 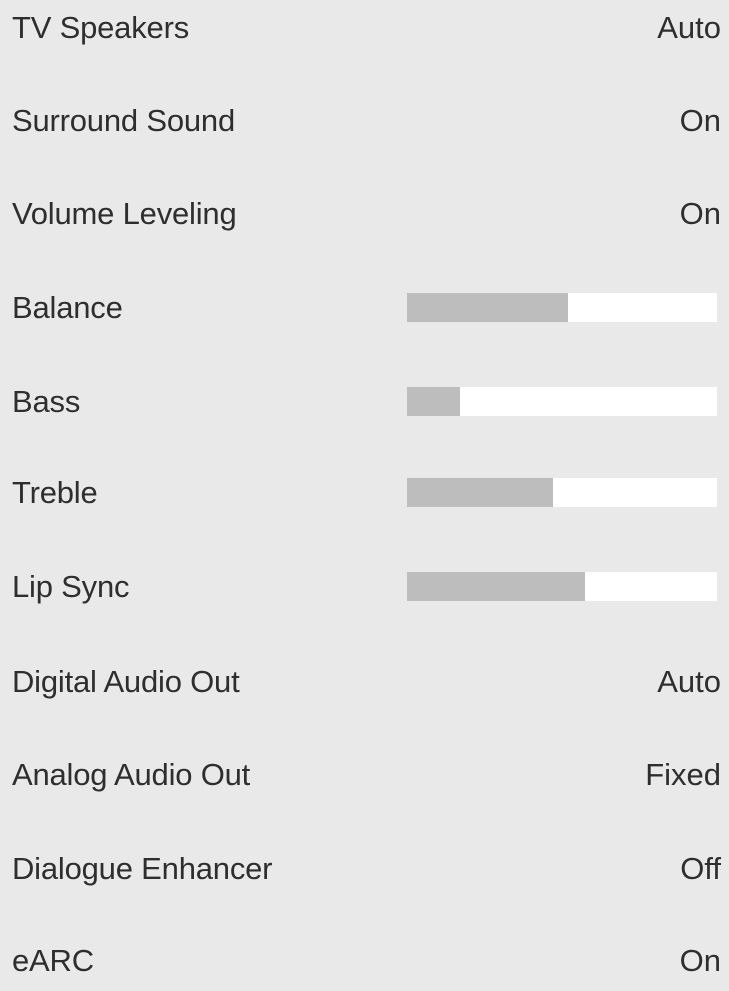 What do you see at coordinates (488, 307) in the screenshot?
I see `balance-slider-fill` at bounding box center [488, 307].